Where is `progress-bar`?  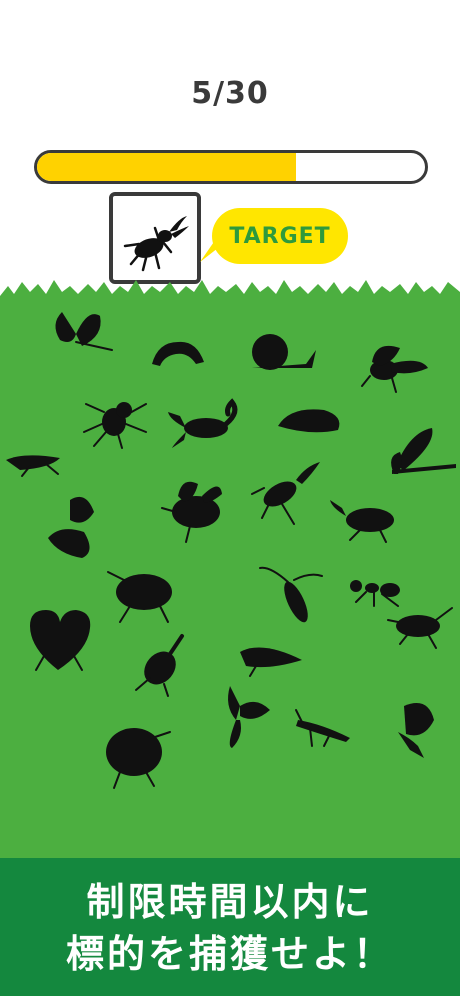 progress-bar is located at coordinates (231, 167).